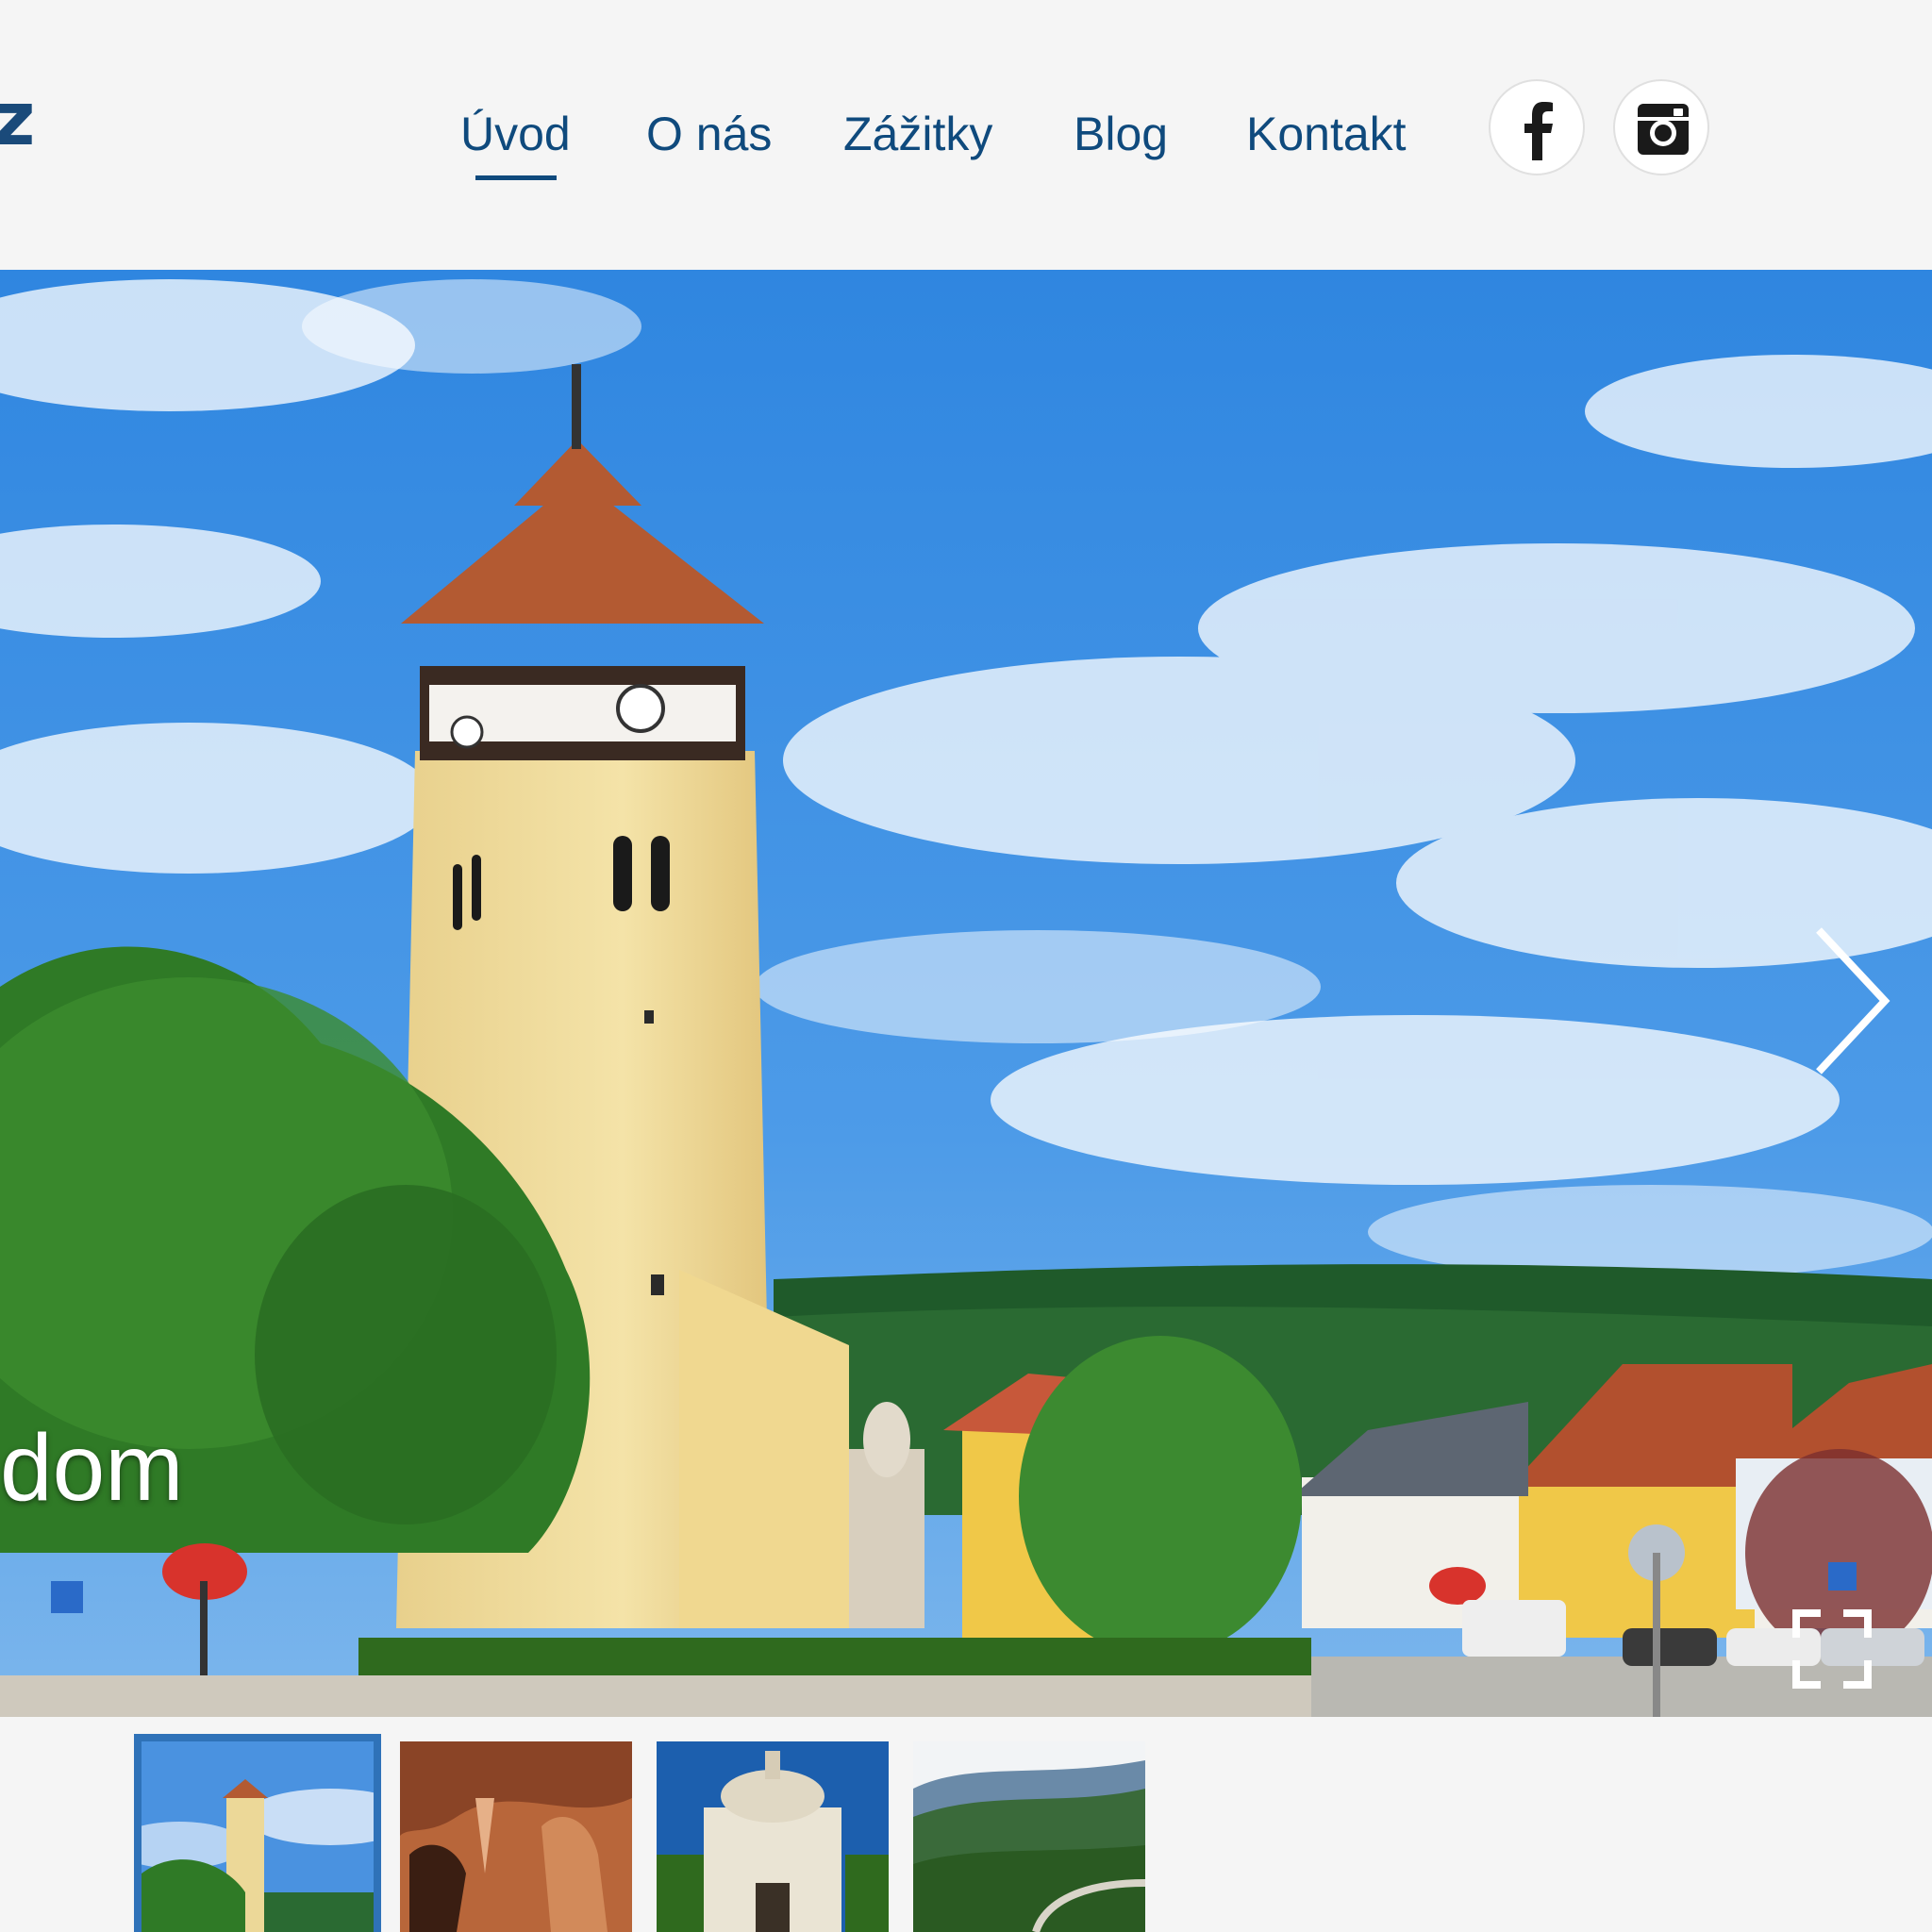 This screenshot has height=1932, width=1932. I want to click on main-nav: Úvod O nás Zážitky Blog Kontakt, so click(966, 135).